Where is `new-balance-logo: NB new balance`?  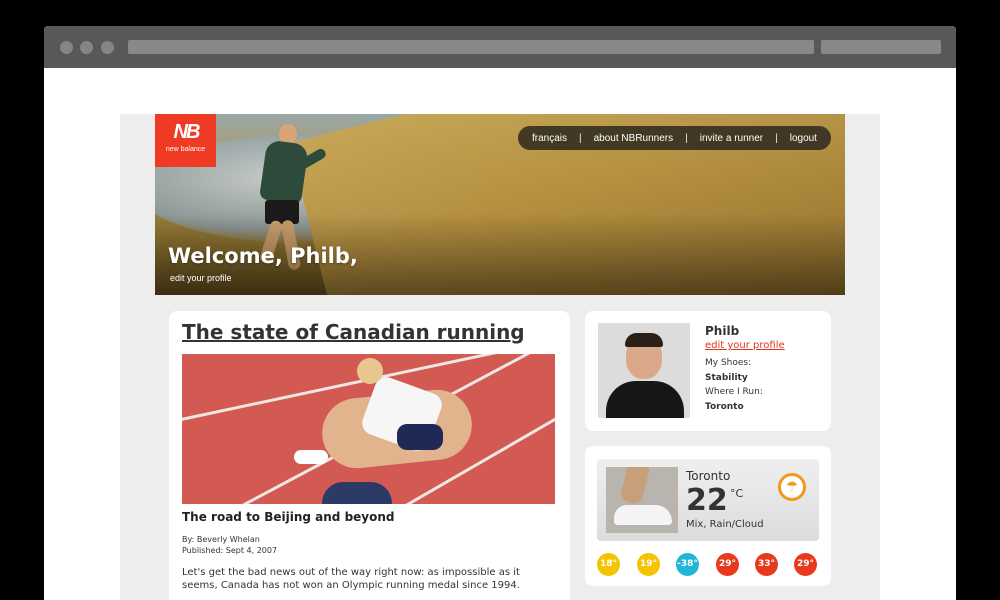
new-balance-logo: NB new balance is located at coordinates (185, 140).